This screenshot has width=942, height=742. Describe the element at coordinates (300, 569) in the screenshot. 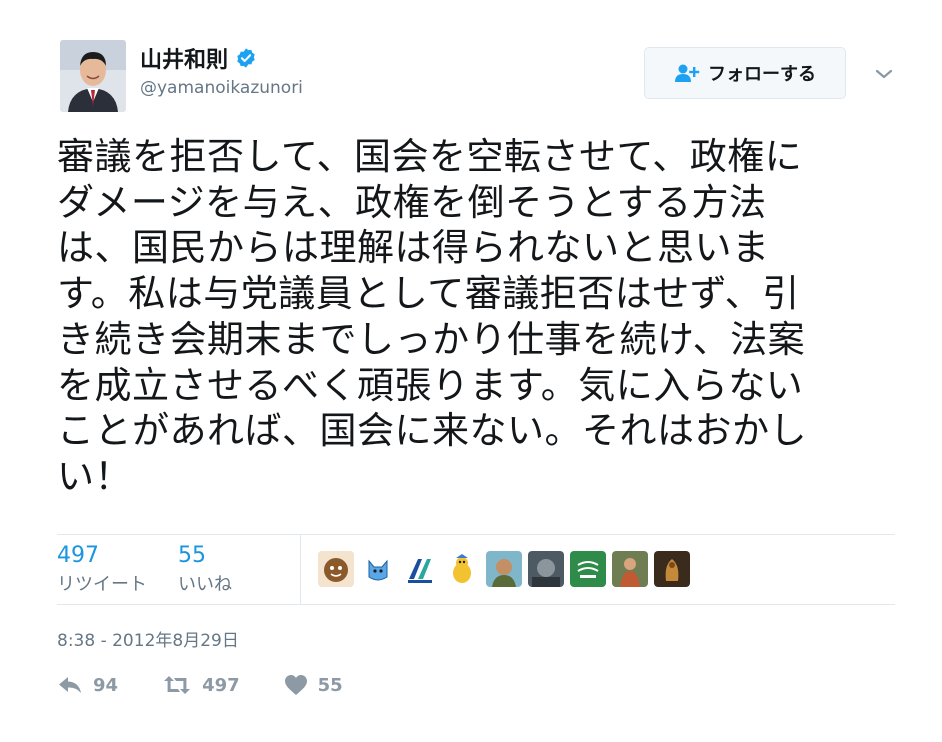

I see `stats-divider` at that location.